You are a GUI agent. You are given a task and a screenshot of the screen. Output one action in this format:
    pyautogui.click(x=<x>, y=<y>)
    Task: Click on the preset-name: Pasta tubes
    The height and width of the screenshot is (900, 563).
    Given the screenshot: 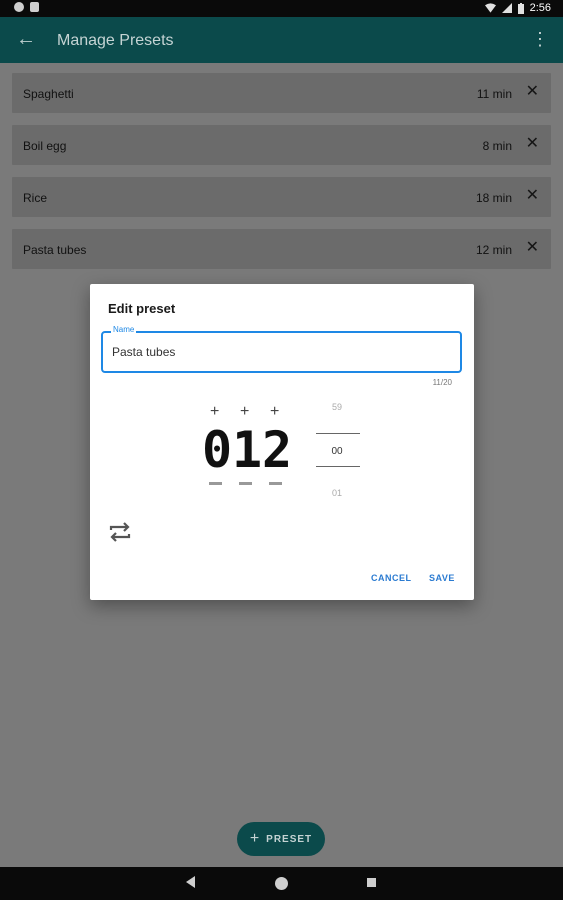 What is the action you would take?
    pyautogui.click(x=55, y=250)
    